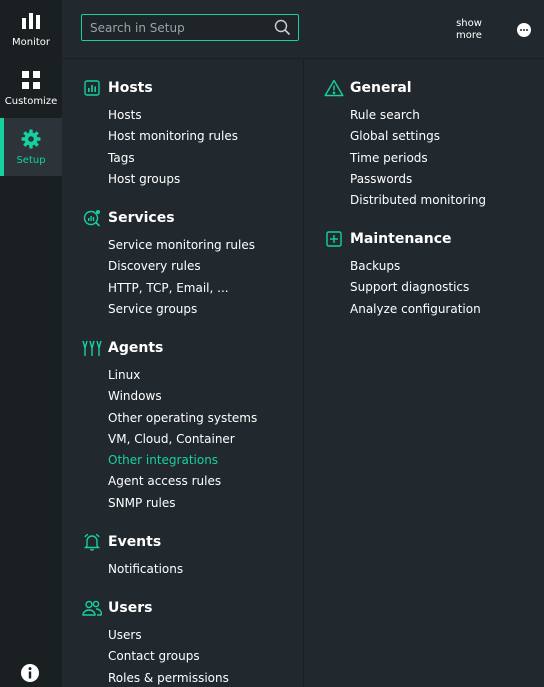  Describe the element at coordinates (415, 266) in the screenshot. I see `menu-item-backups: Backups` at that location.